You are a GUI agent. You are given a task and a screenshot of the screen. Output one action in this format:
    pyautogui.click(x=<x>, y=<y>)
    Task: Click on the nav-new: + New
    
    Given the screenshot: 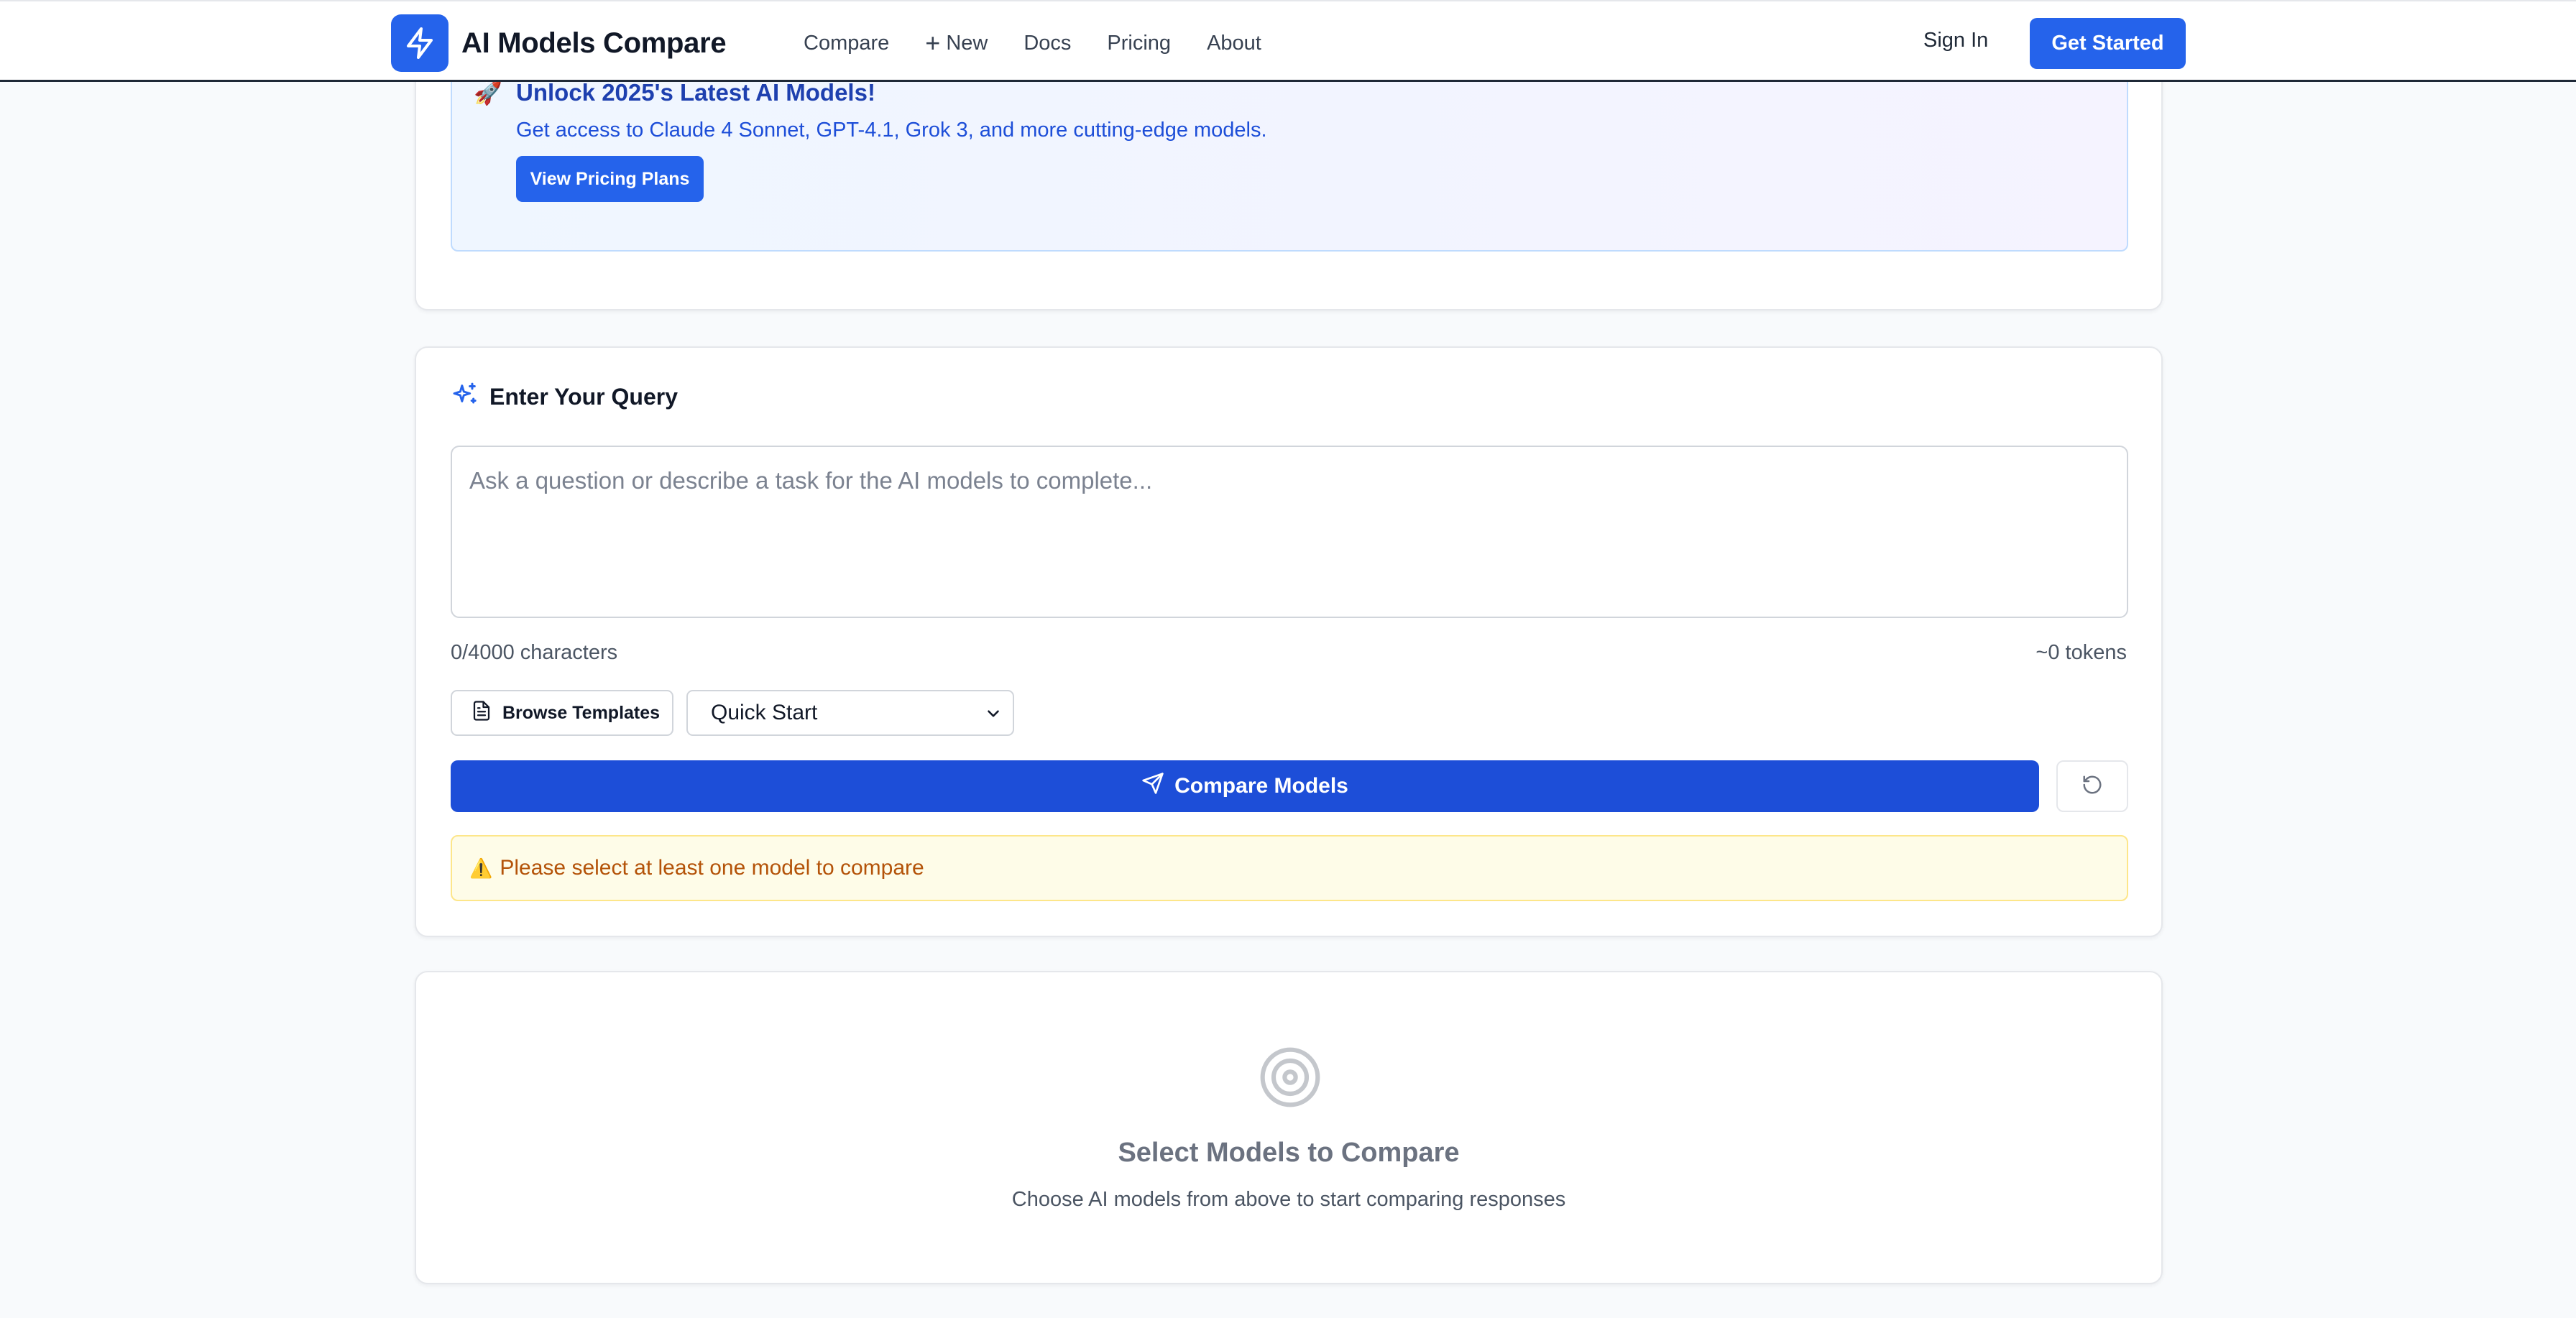 What is the action you would take?
    pyautogui.click(x=956, y=43)
    